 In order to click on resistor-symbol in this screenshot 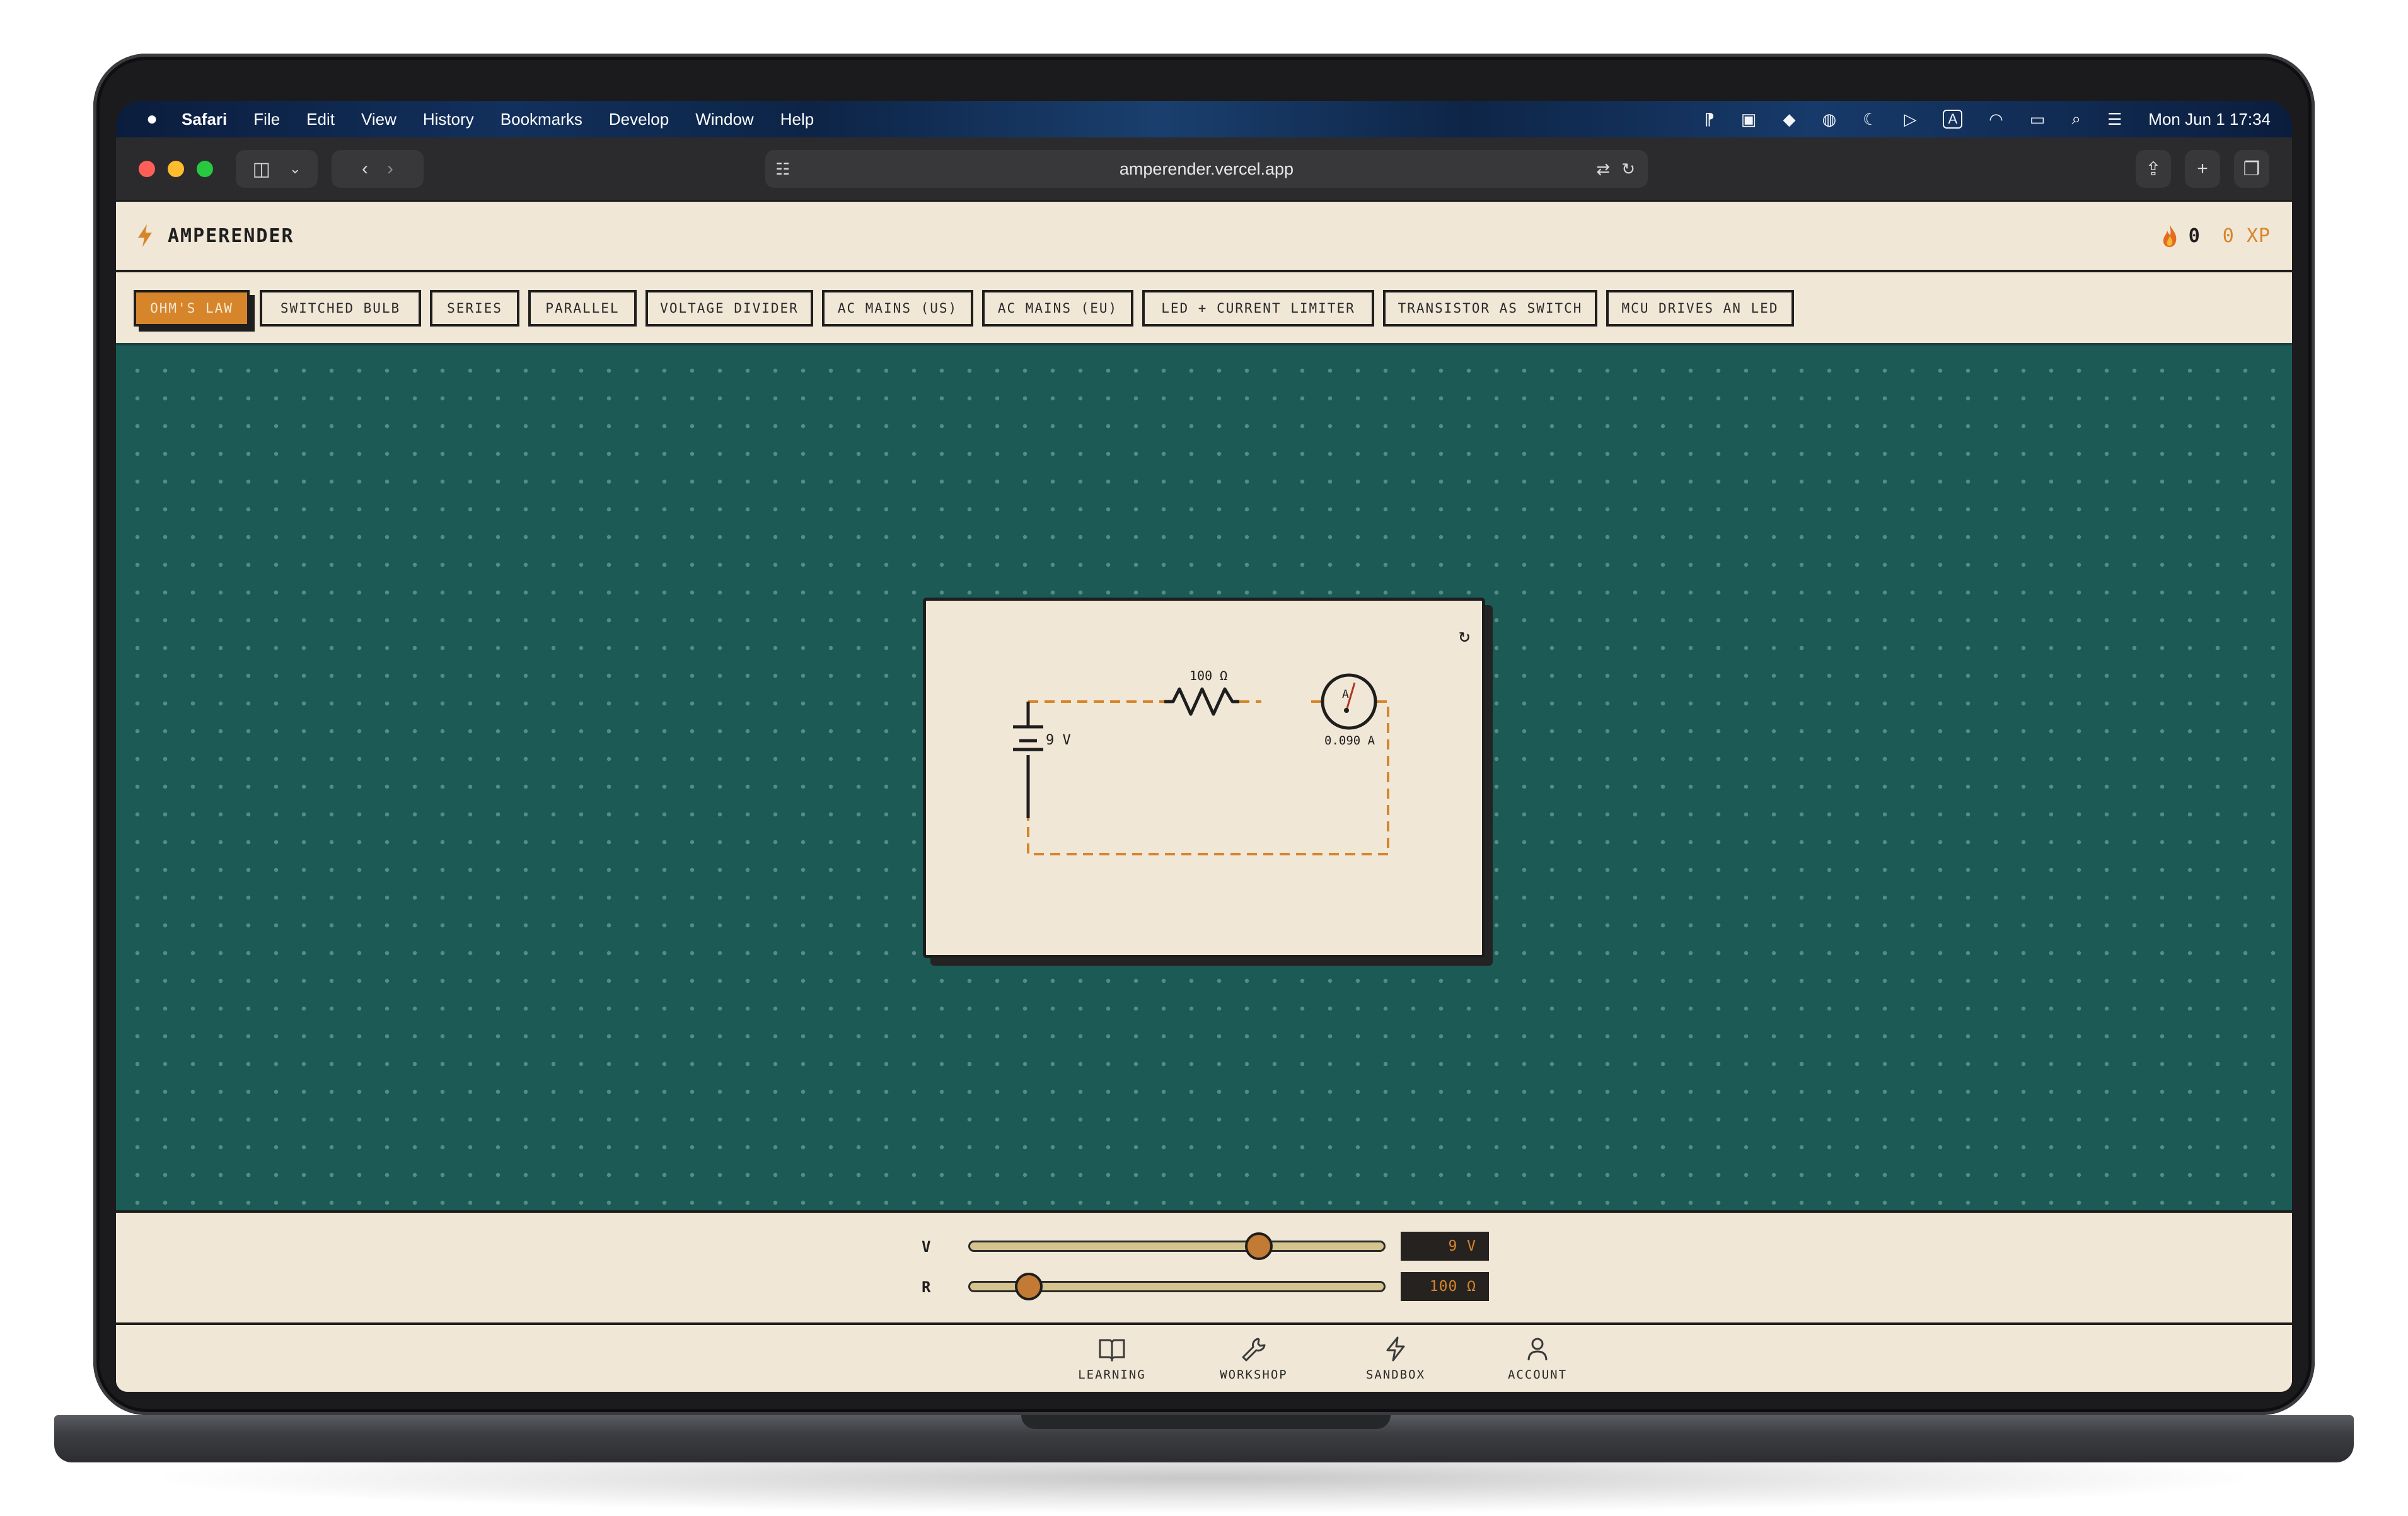, I will do `click(1201, 701)`.